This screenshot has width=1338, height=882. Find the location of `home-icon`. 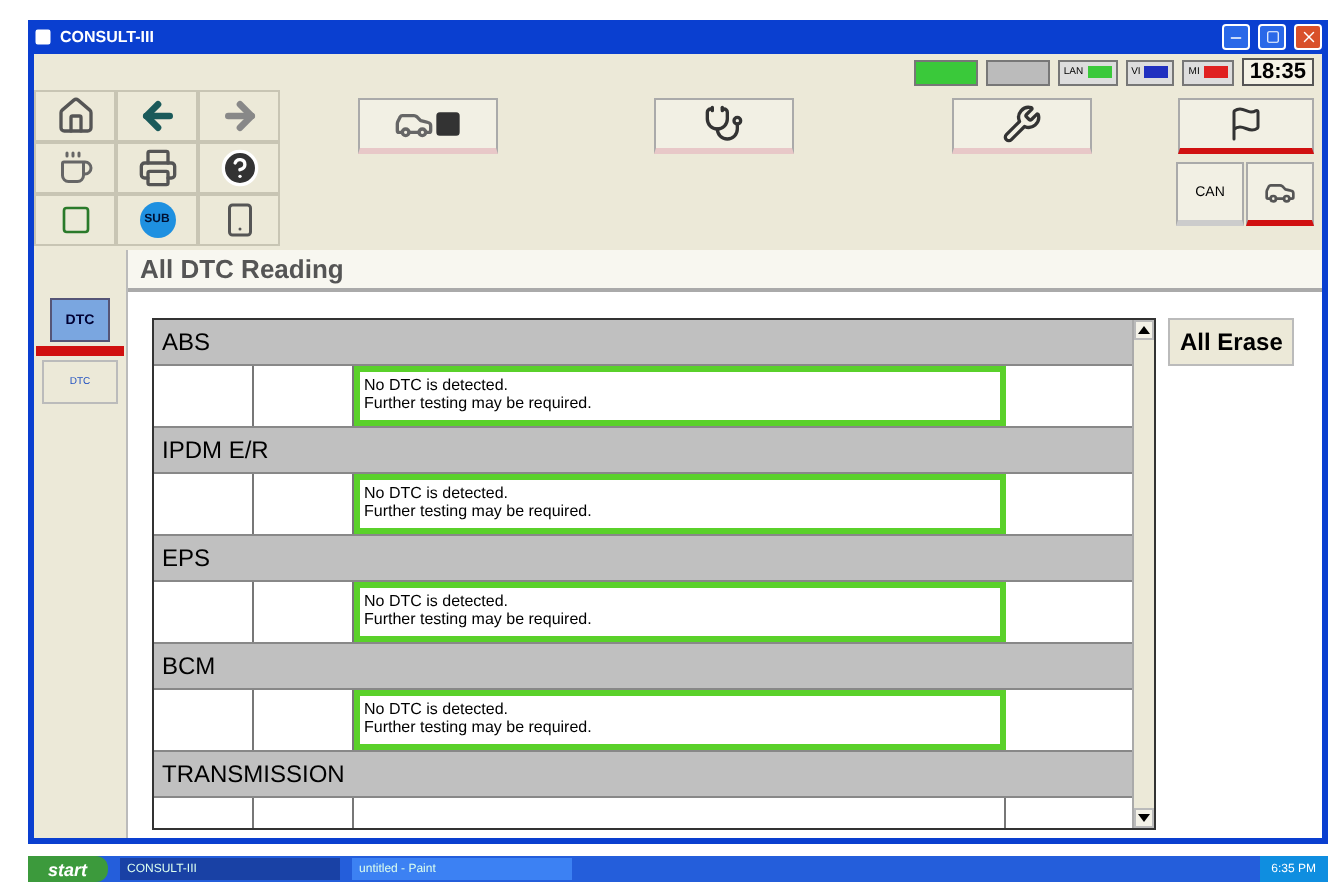

home-icon is located at coordinates (75, 116).